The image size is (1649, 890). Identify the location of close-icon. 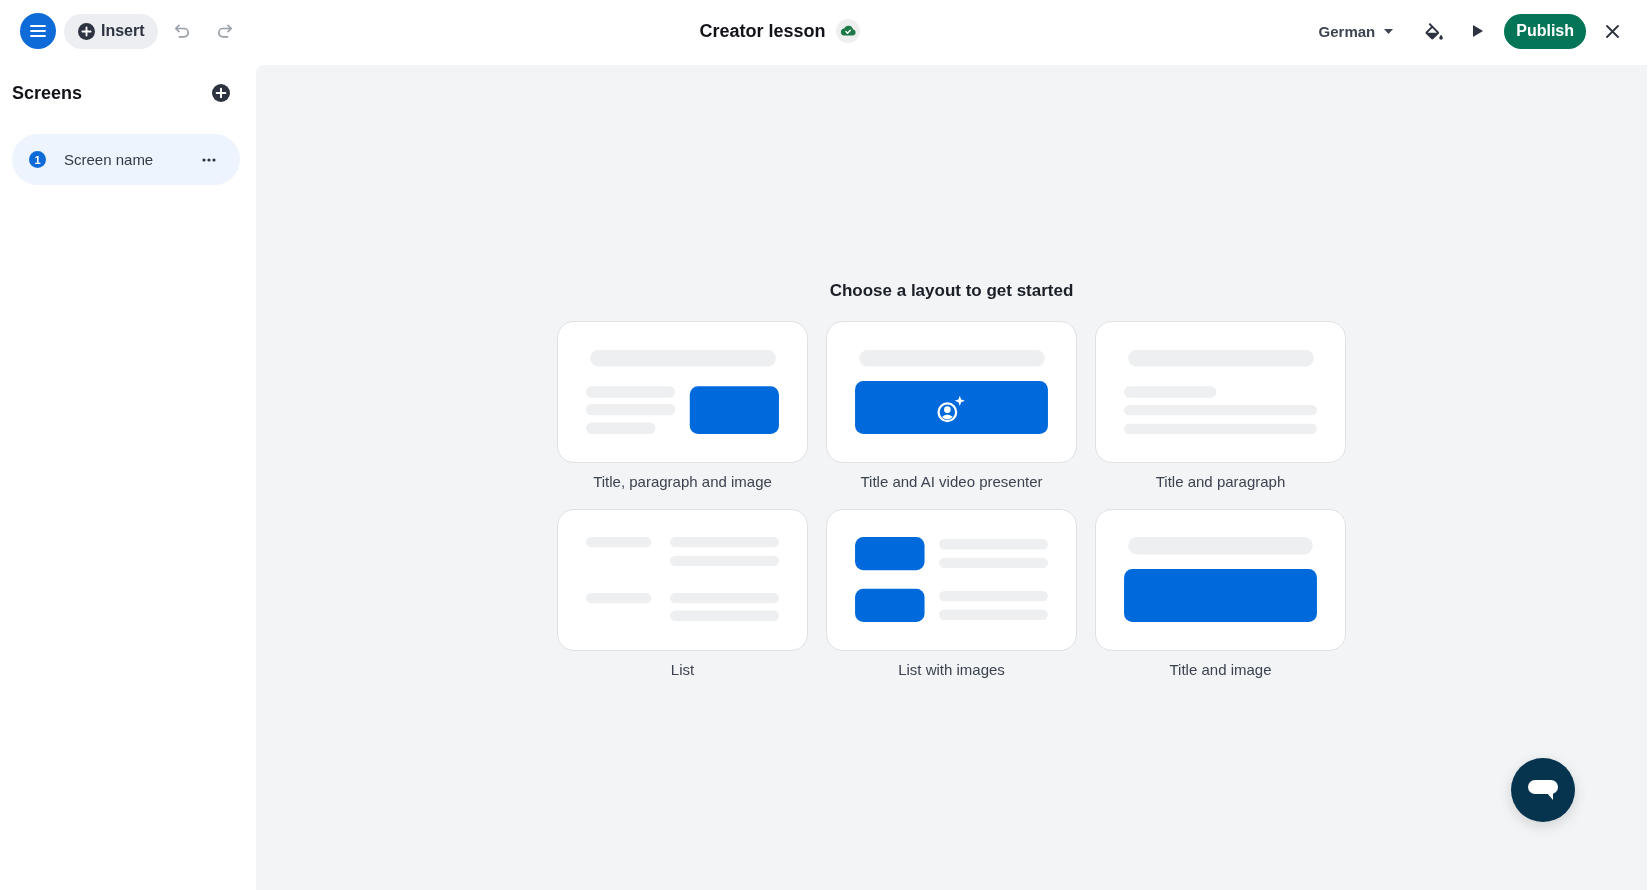
(1612, 31).